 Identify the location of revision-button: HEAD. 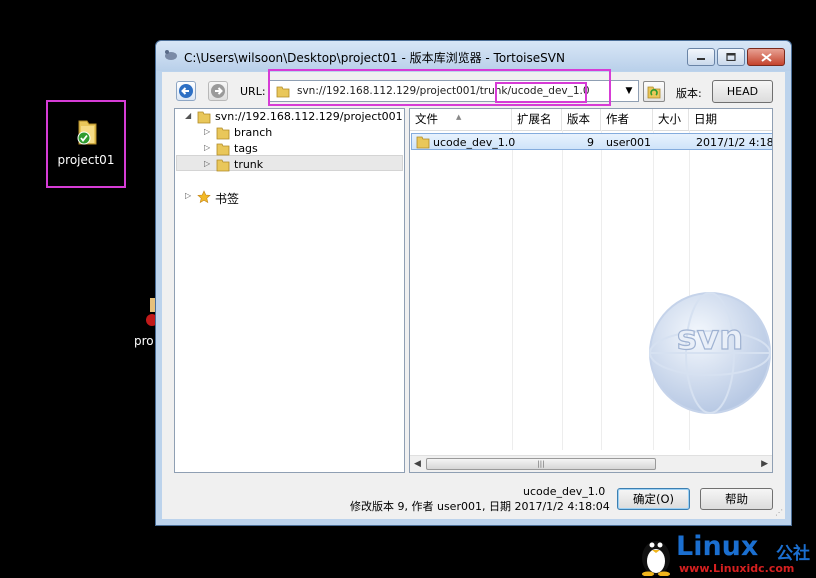
(742, 91).